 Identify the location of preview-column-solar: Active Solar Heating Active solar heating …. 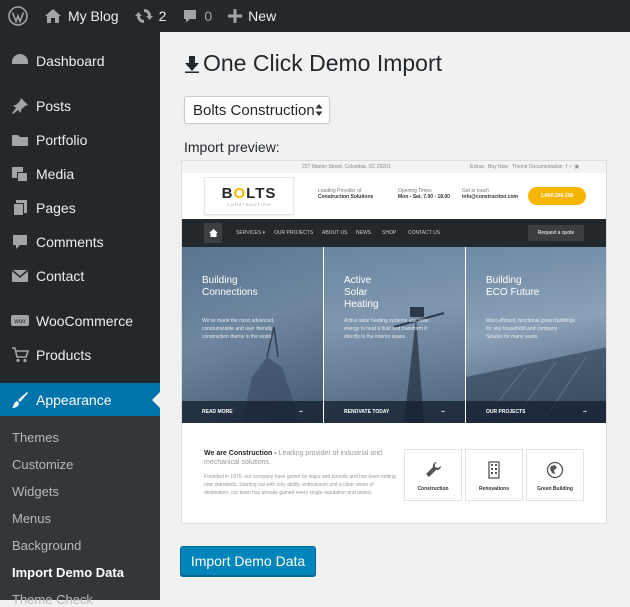
(394, 335).